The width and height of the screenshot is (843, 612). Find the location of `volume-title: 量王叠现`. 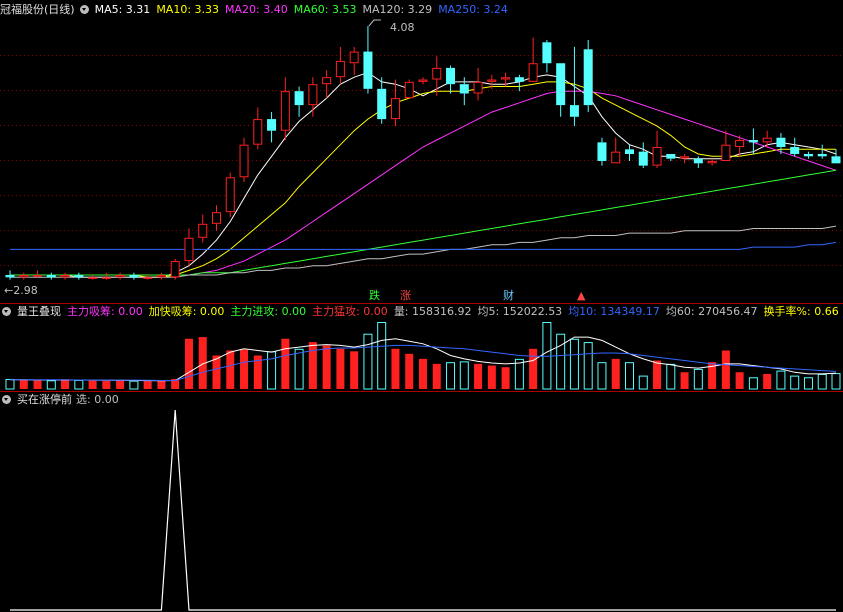

volume-title: 量王叠现 is located at coordinates (39, 311).